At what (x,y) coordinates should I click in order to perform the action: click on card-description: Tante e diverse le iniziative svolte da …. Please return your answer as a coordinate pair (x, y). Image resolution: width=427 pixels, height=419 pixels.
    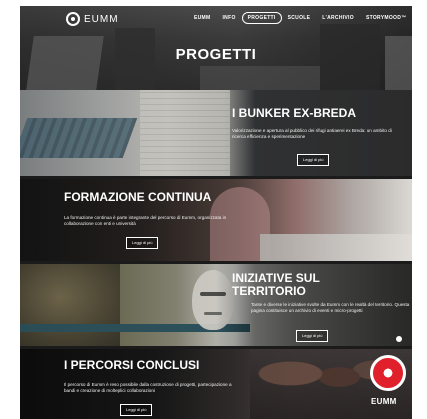
    Looking at the image, I should click on (330, 308).